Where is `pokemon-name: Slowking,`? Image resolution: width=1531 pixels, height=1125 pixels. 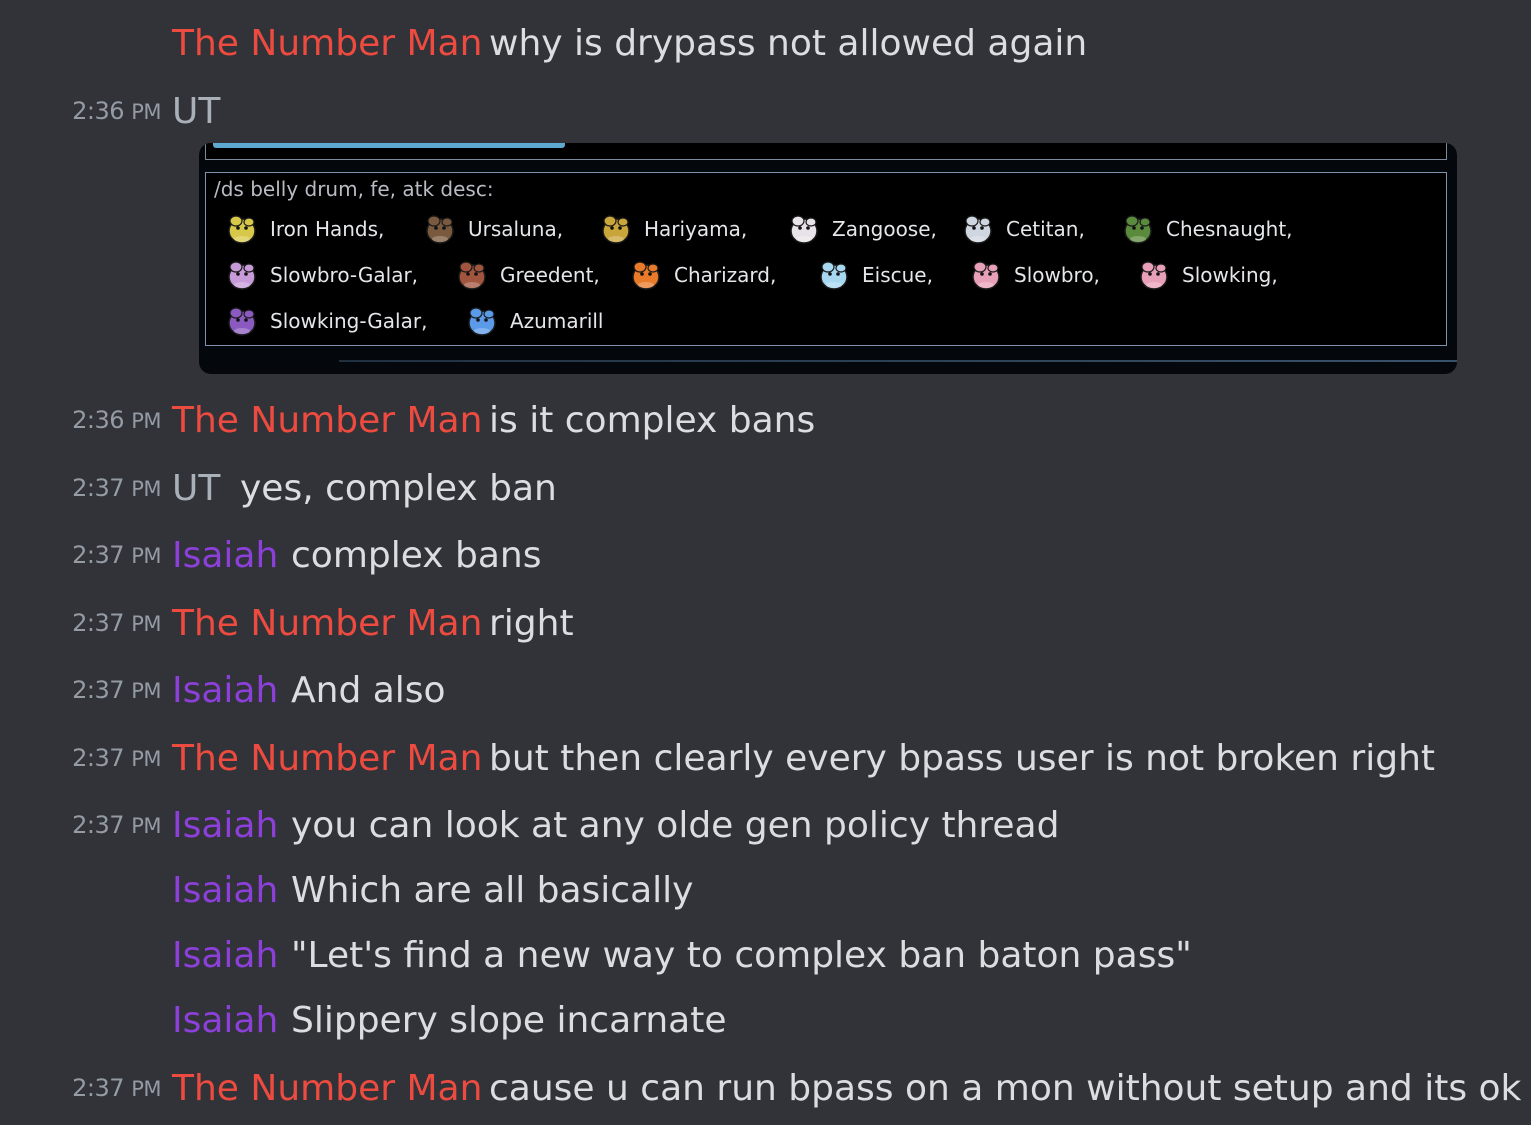 pokemon-name: Slowking, is located at coordinates (1230, 275).